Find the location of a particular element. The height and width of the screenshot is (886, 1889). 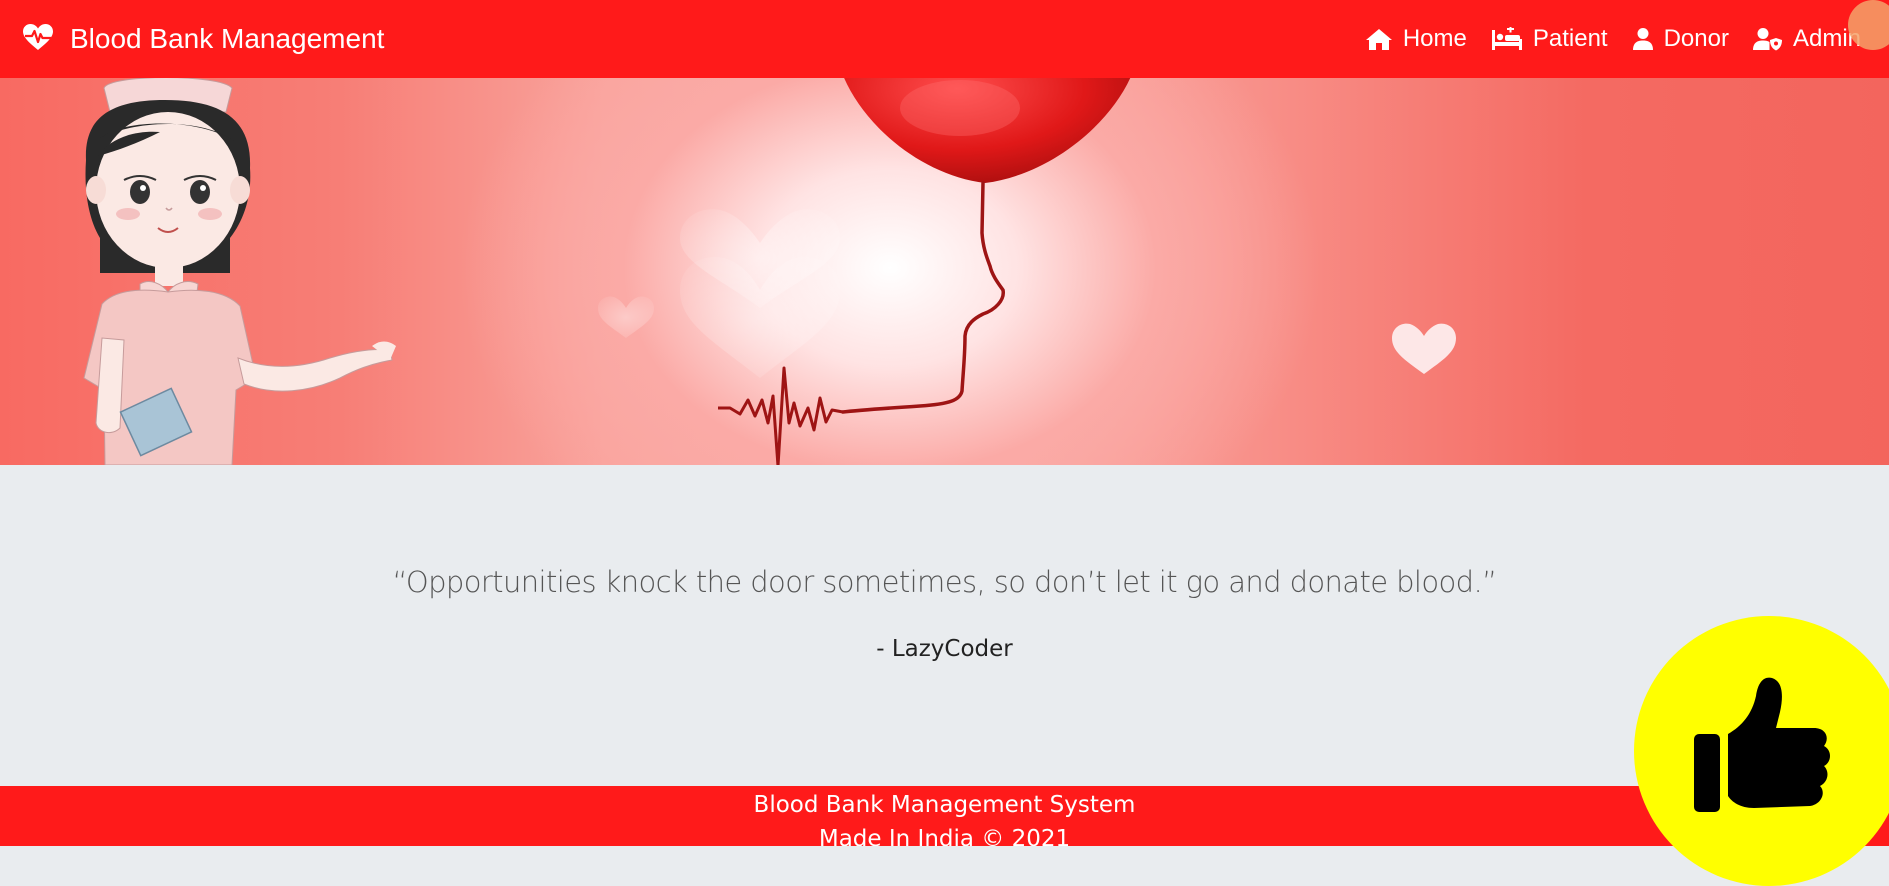

nurse-illustration is located at coordinates (239, 271).